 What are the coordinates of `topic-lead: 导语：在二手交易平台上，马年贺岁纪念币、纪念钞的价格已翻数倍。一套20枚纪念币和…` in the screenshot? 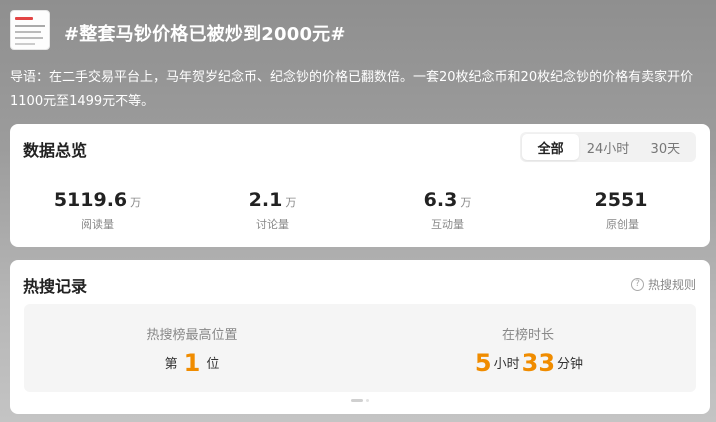 It's located at (352, 89).